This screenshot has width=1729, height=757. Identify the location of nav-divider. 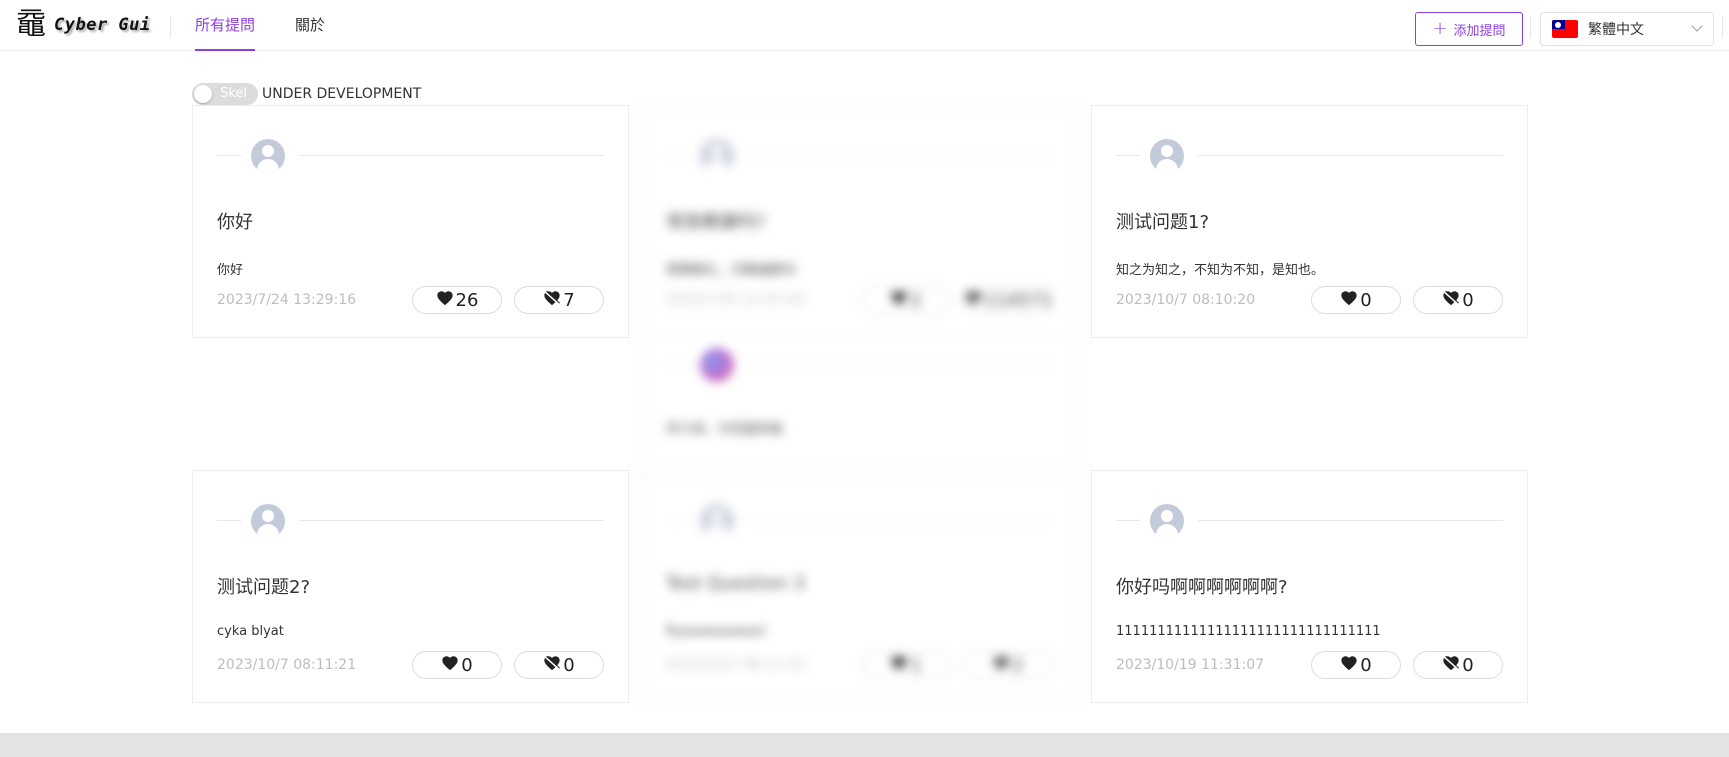
(170, 27).